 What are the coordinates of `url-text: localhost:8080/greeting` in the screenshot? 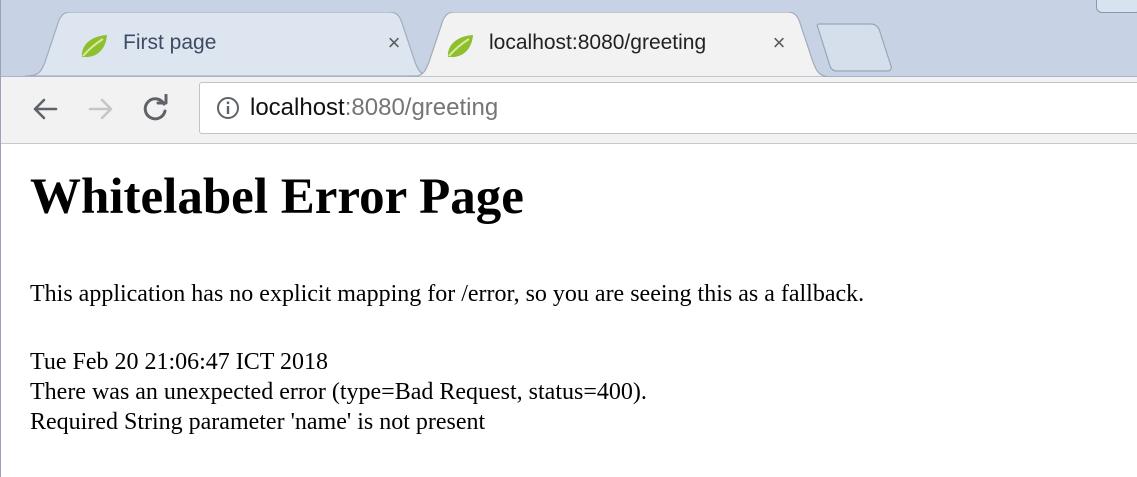 It's located at (374, 108).